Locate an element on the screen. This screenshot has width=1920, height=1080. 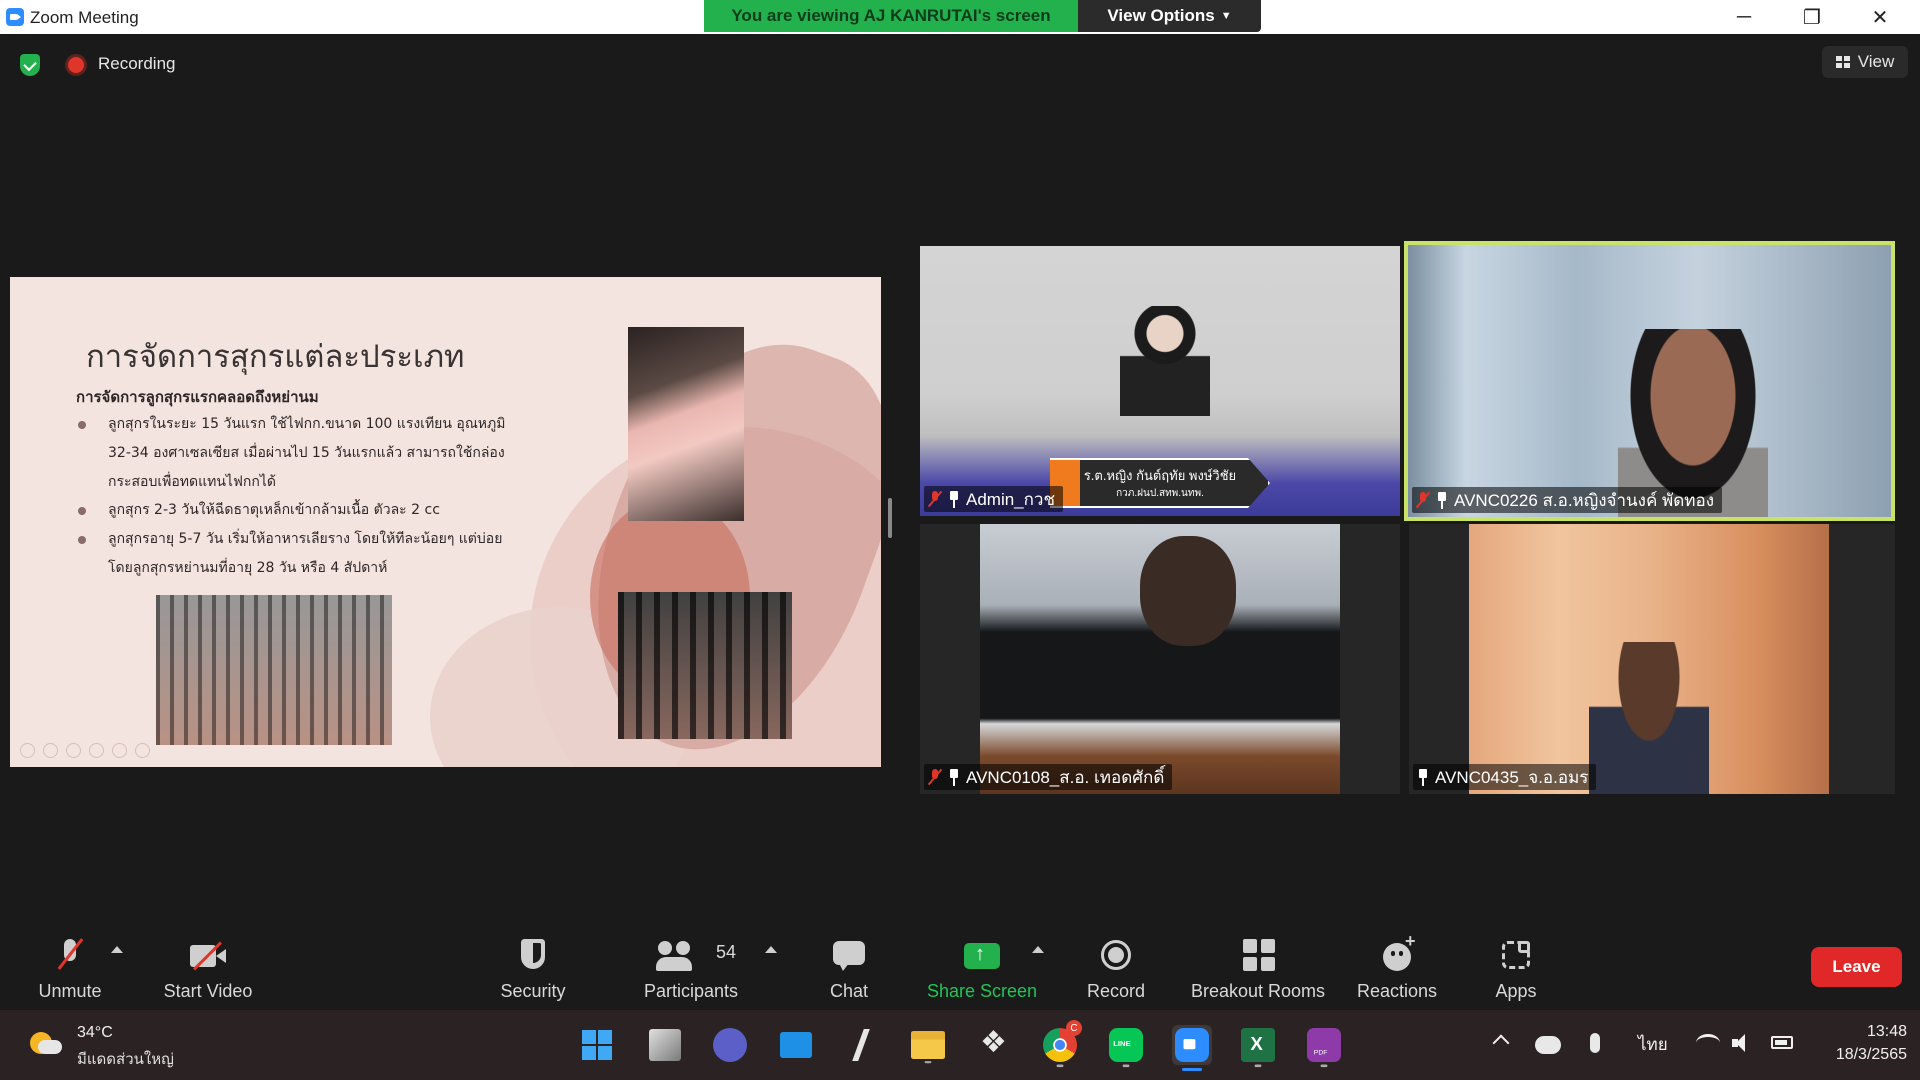
view-layout-button: View is located at coordinates (1865, 62).